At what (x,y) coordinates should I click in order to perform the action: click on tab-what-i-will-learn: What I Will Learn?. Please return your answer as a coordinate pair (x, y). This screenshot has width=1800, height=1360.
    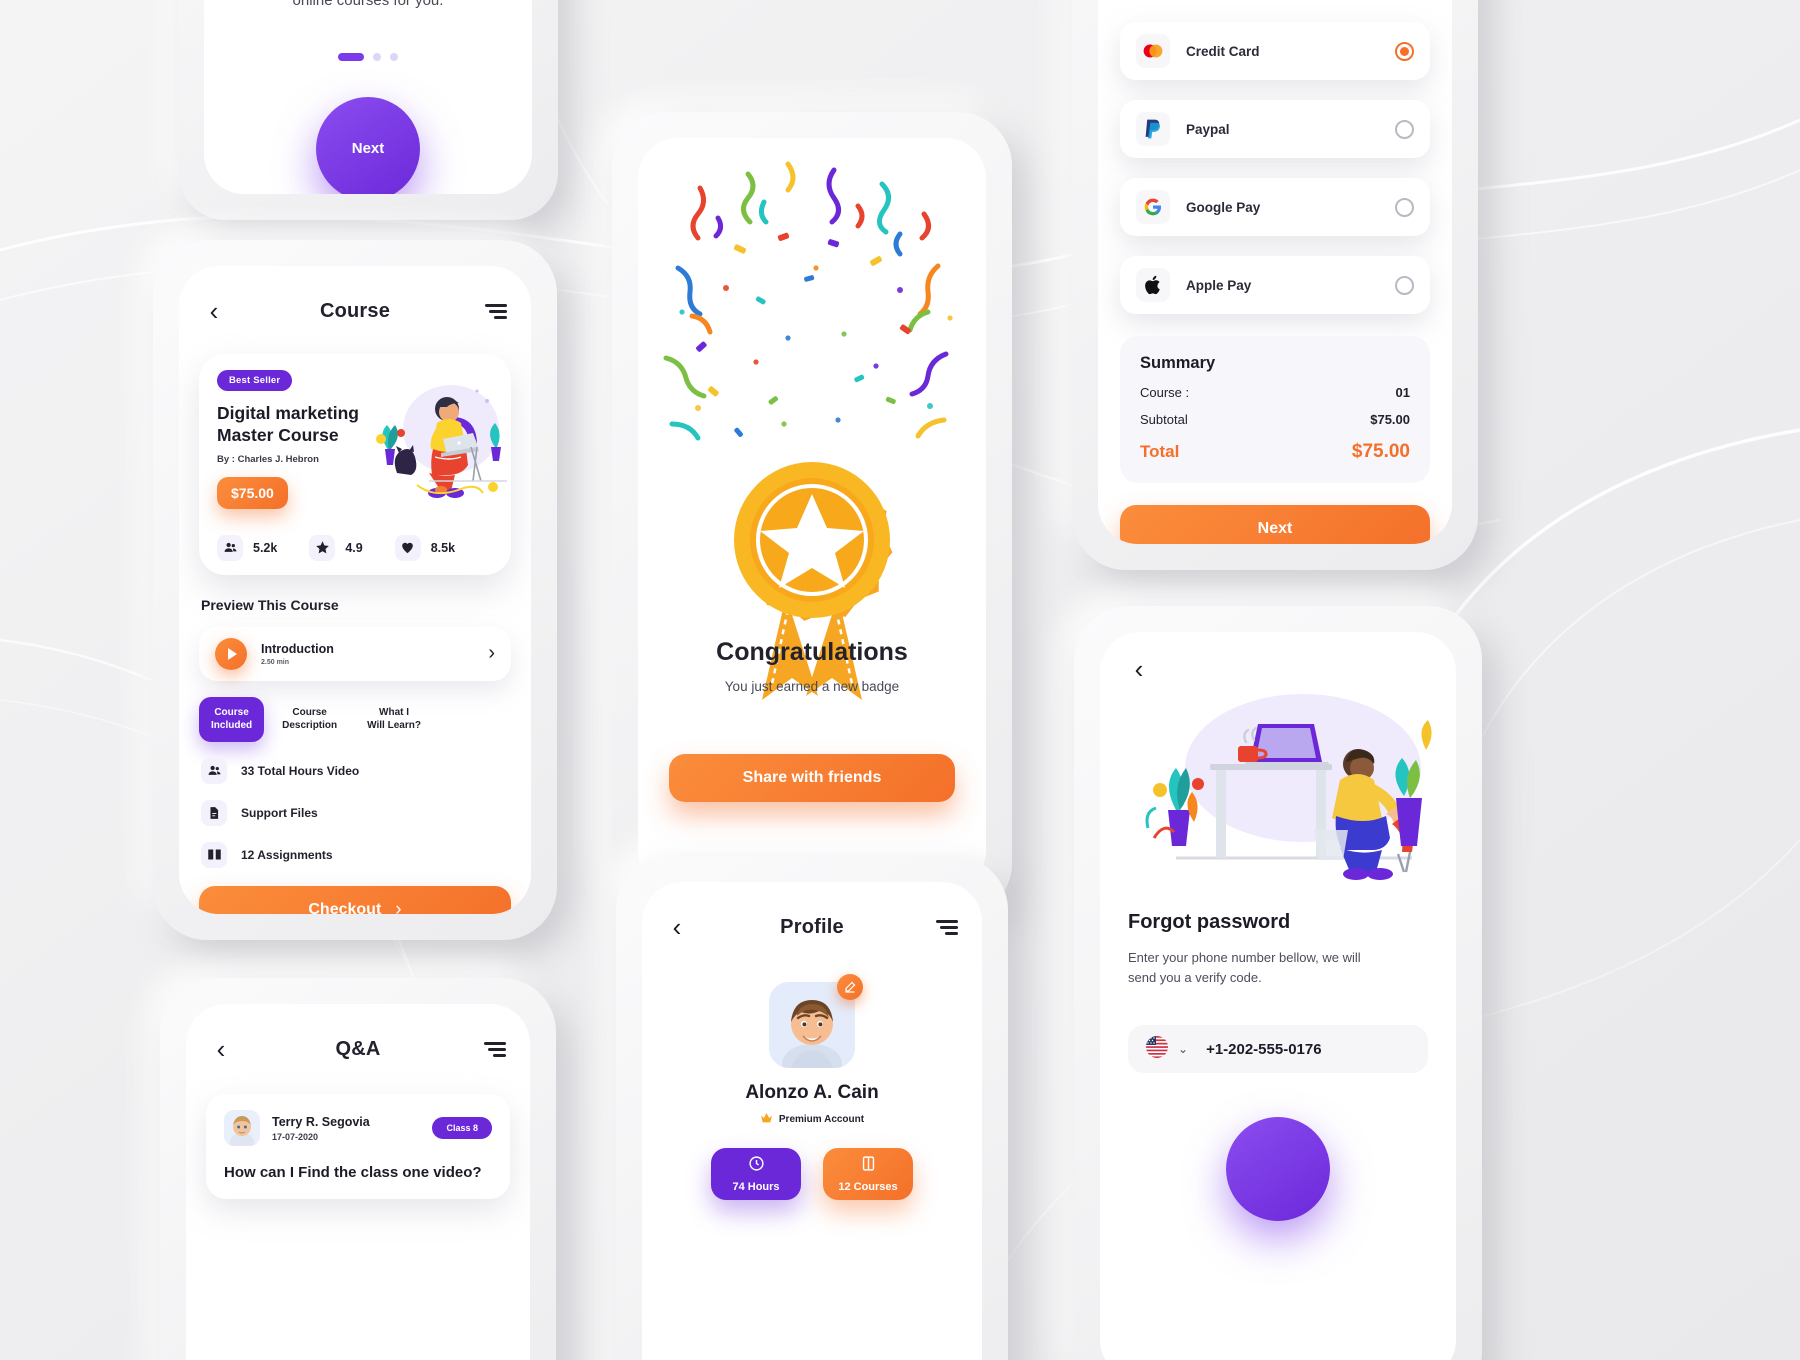
    Looking at the image, I should click on (394, 719).